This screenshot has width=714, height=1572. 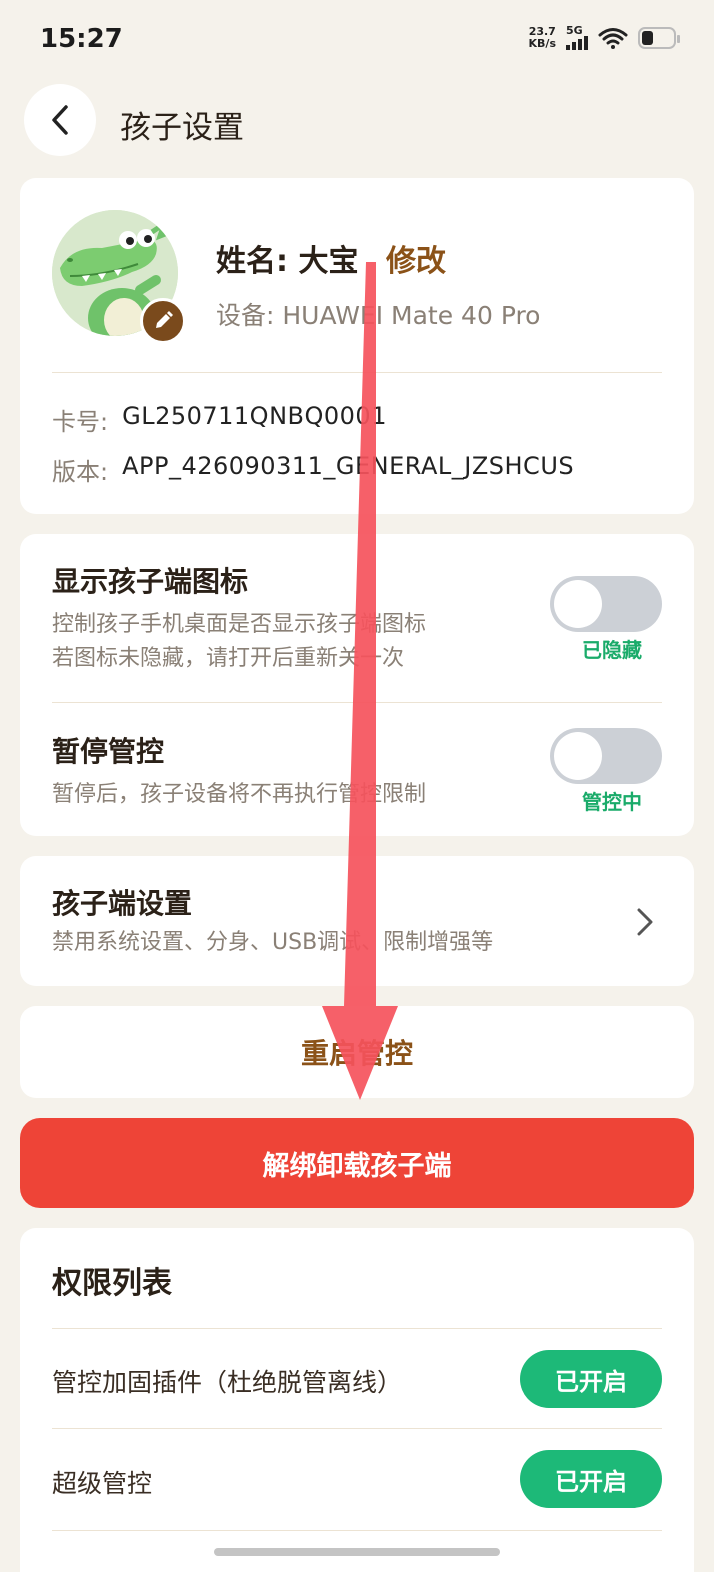 I want to click on network-type: 5G, so click(x=574, y=30).